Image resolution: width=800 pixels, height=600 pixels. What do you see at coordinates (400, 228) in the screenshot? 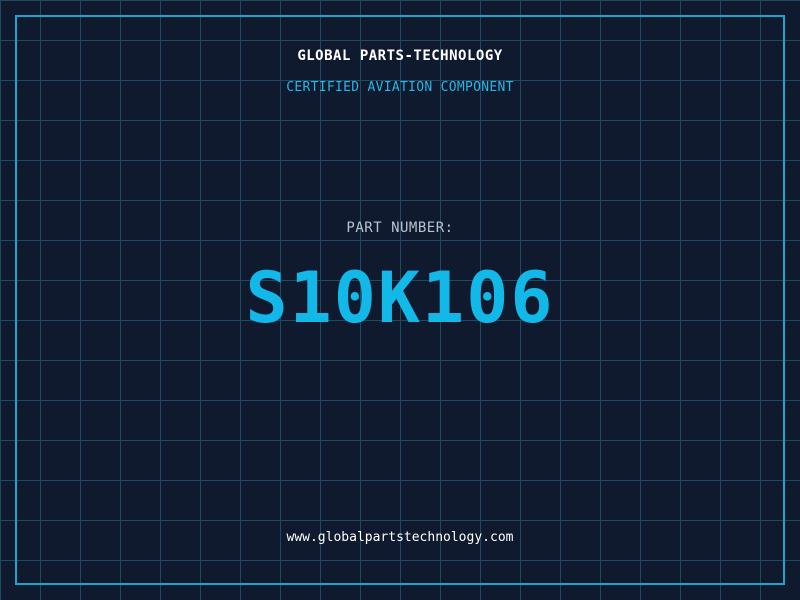
I see `part-number-label: PART NUMBER:` at bounding box center [400, 228].